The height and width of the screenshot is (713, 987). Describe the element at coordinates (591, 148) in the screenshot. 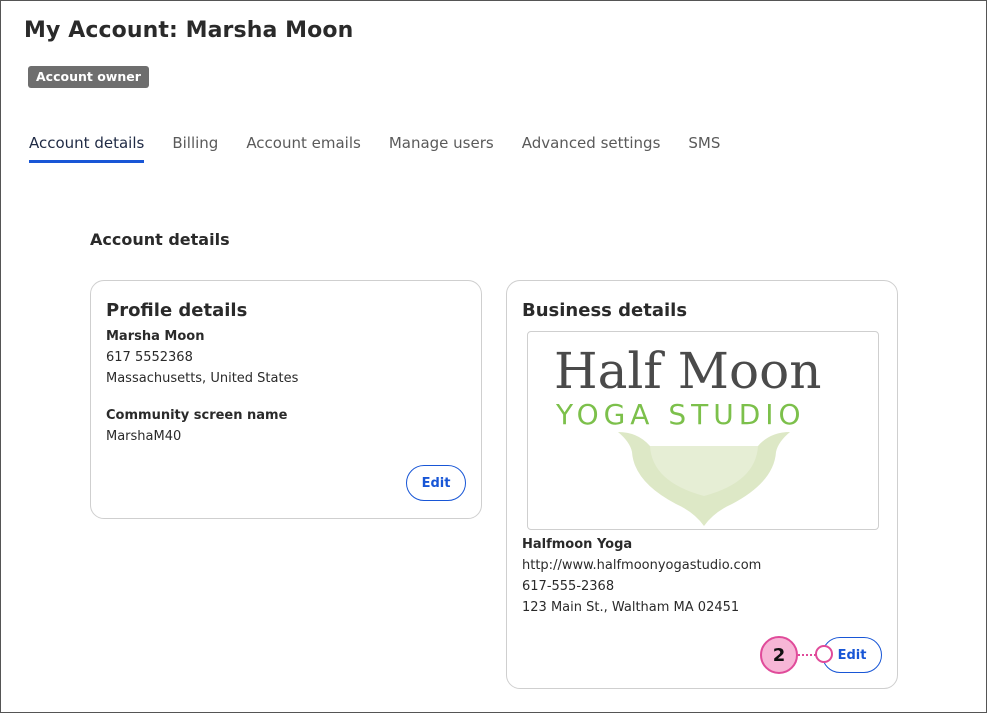

I see `tab-advanced-settings: Advanced settings` at that location.